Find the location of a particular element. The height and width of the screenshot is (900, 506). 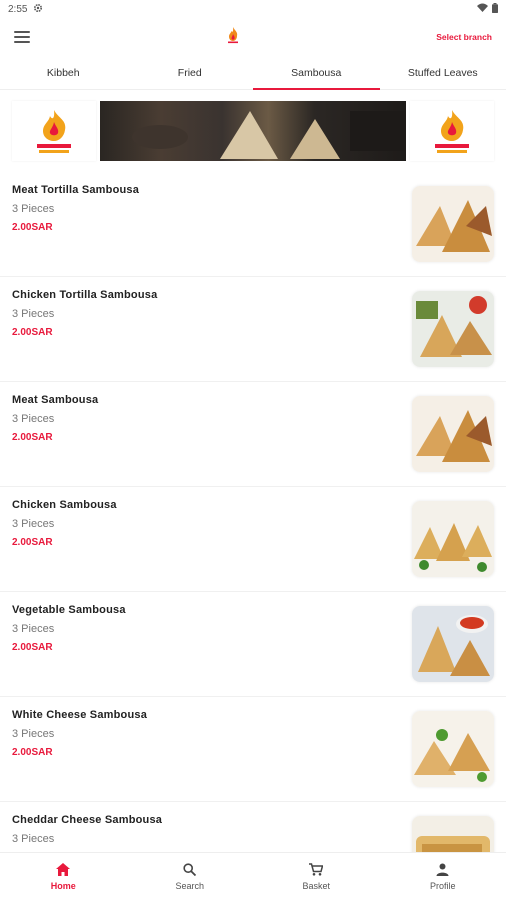

gear-icon is located at coordinates (38, 9).